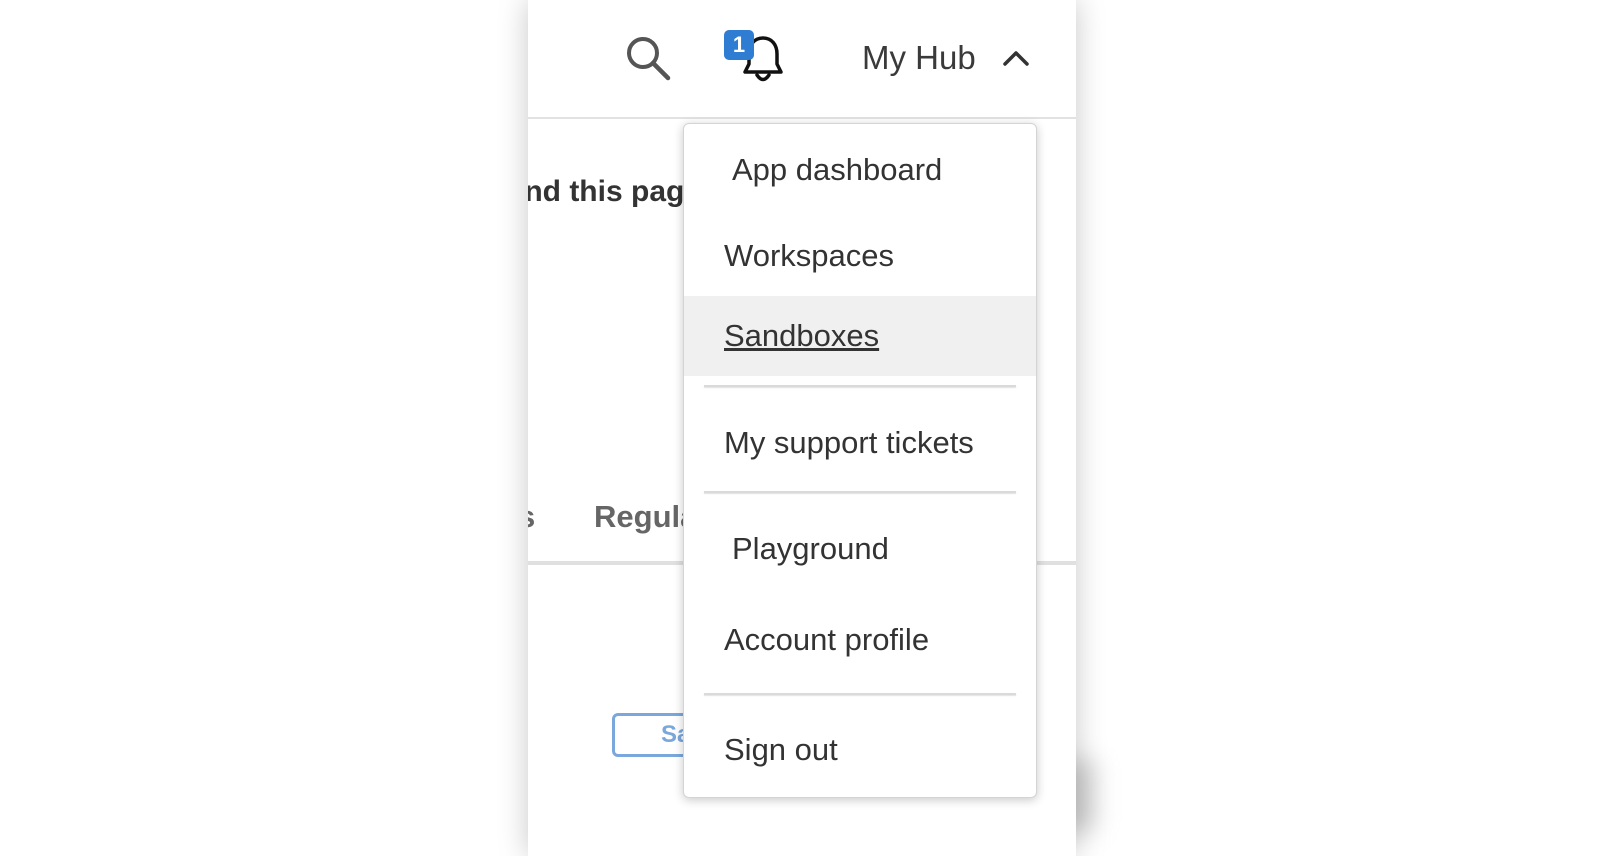 Image resolution: width=1600 pixels, height=856 pixels. Describe the element at coordinates (860, 443) in the screenshot. I see `menu-item-my-support-tickets: My support tickets` at that location.